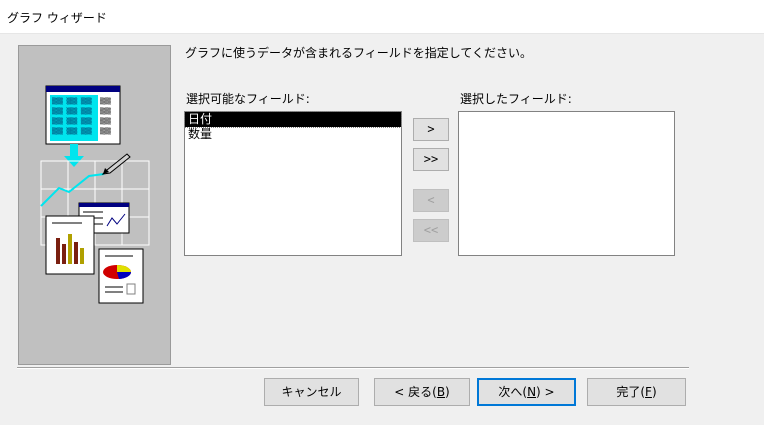 The height and width of the screenshot is (425, 764). Describe the element at coordinates (532, 392) in the screenshot. I see `next-button-accesskey: N` at that location.